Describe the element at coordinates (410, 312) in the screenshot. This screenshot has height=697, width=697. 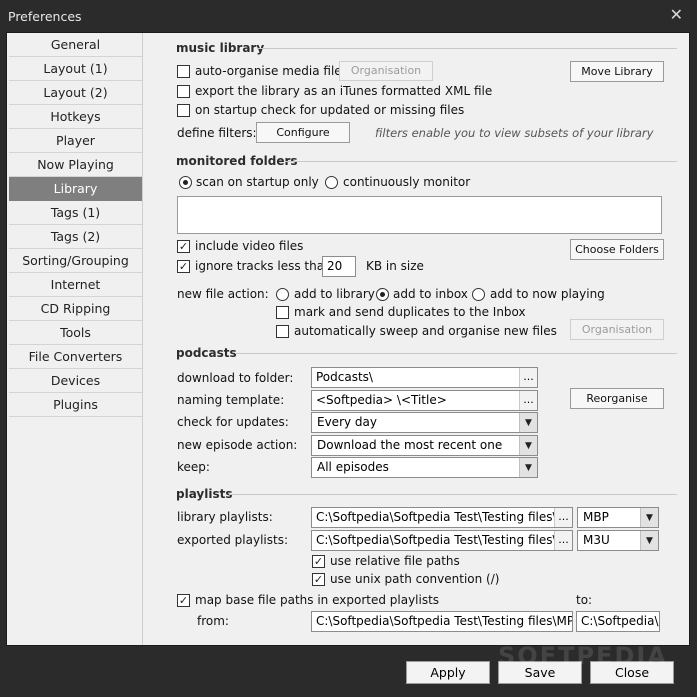
I see `mark-duplicates-label: mark and send duplicates to the Inbox` at that location.